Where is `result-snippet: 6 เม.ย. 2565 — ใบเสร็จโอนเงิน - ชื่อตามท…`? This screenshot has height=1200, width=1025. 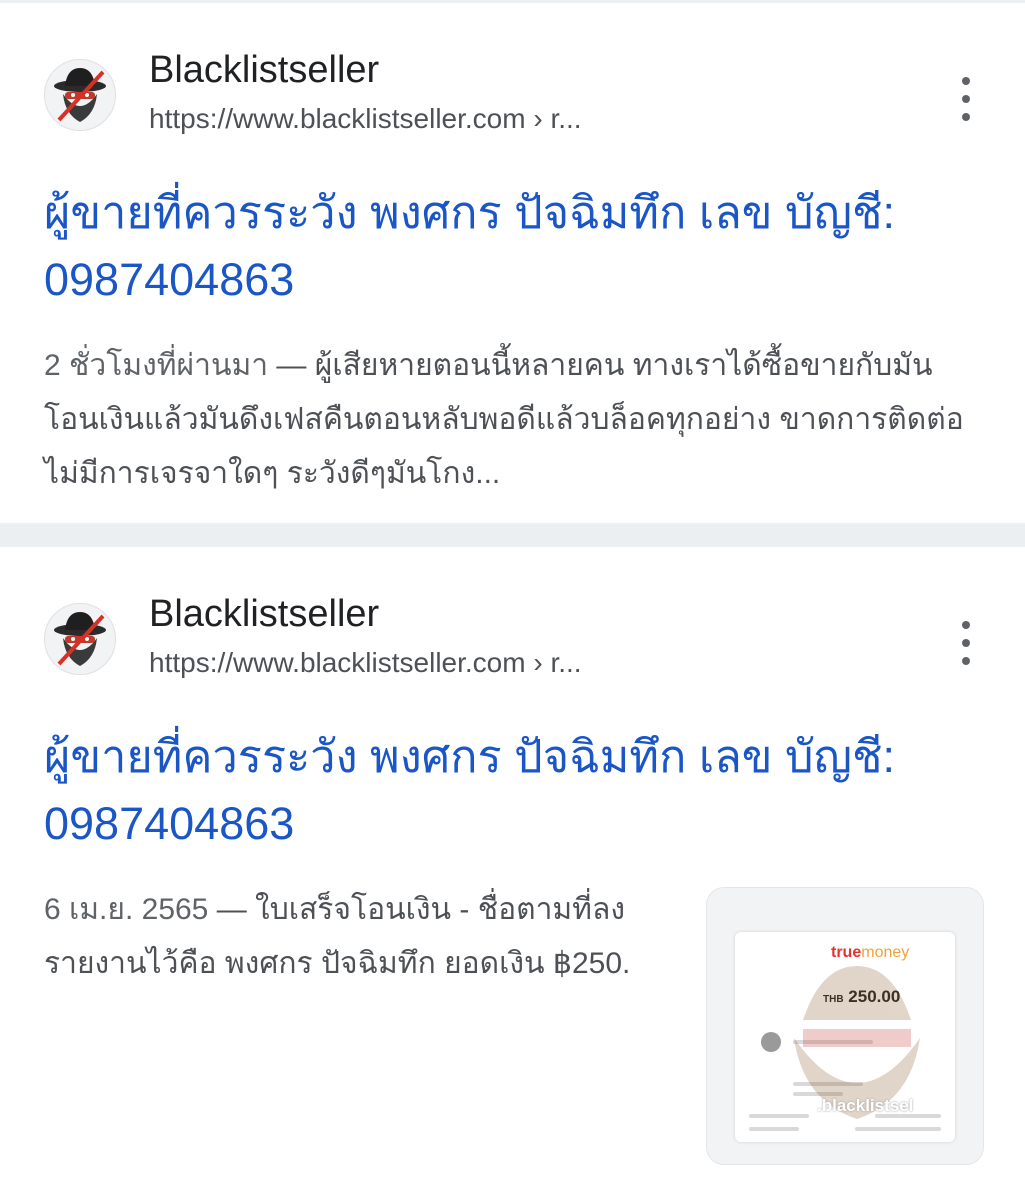 result-snippet: 6 เม.ย. 2565 — ใบเสร็จโอนเงิน - ชื่อตามท… is located at coordinates (364, 937).